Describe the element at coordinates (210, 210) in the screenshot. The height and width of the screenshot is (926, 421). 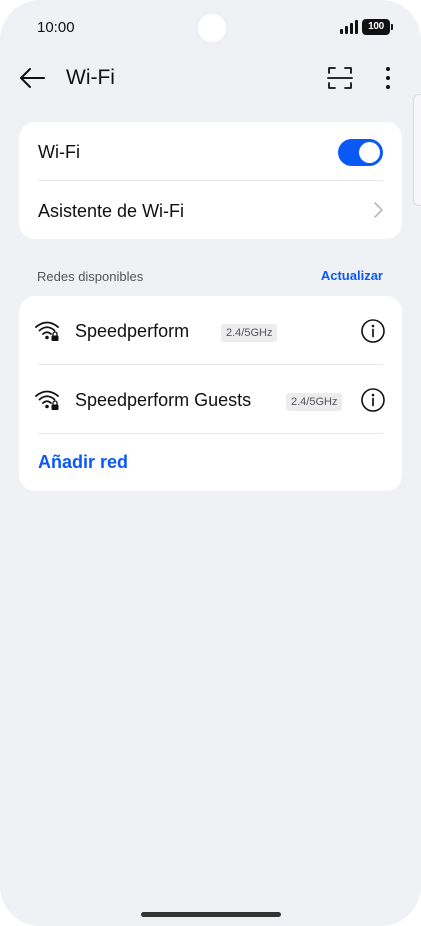
I see `wifi-assistant-row: Asistente de Wi-Fi` at that location.